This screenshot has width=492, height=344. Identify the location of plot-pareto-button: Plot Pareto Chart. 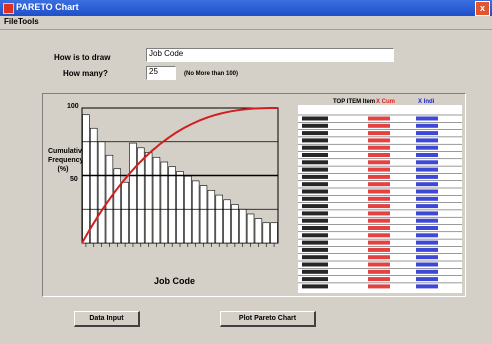
(268, 319).